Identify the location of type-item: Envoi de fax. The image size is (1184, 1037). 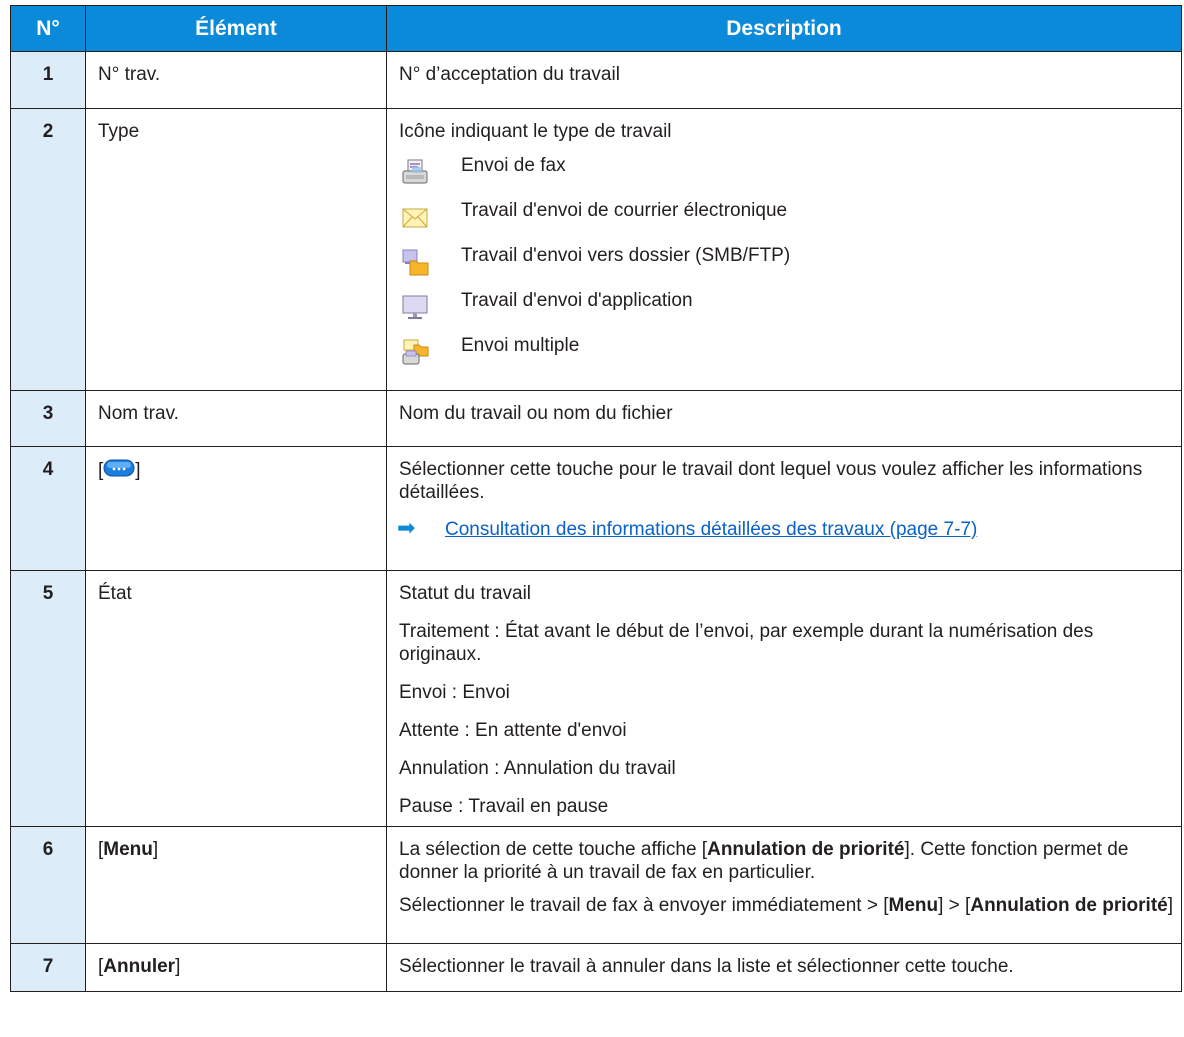
(786, 171).